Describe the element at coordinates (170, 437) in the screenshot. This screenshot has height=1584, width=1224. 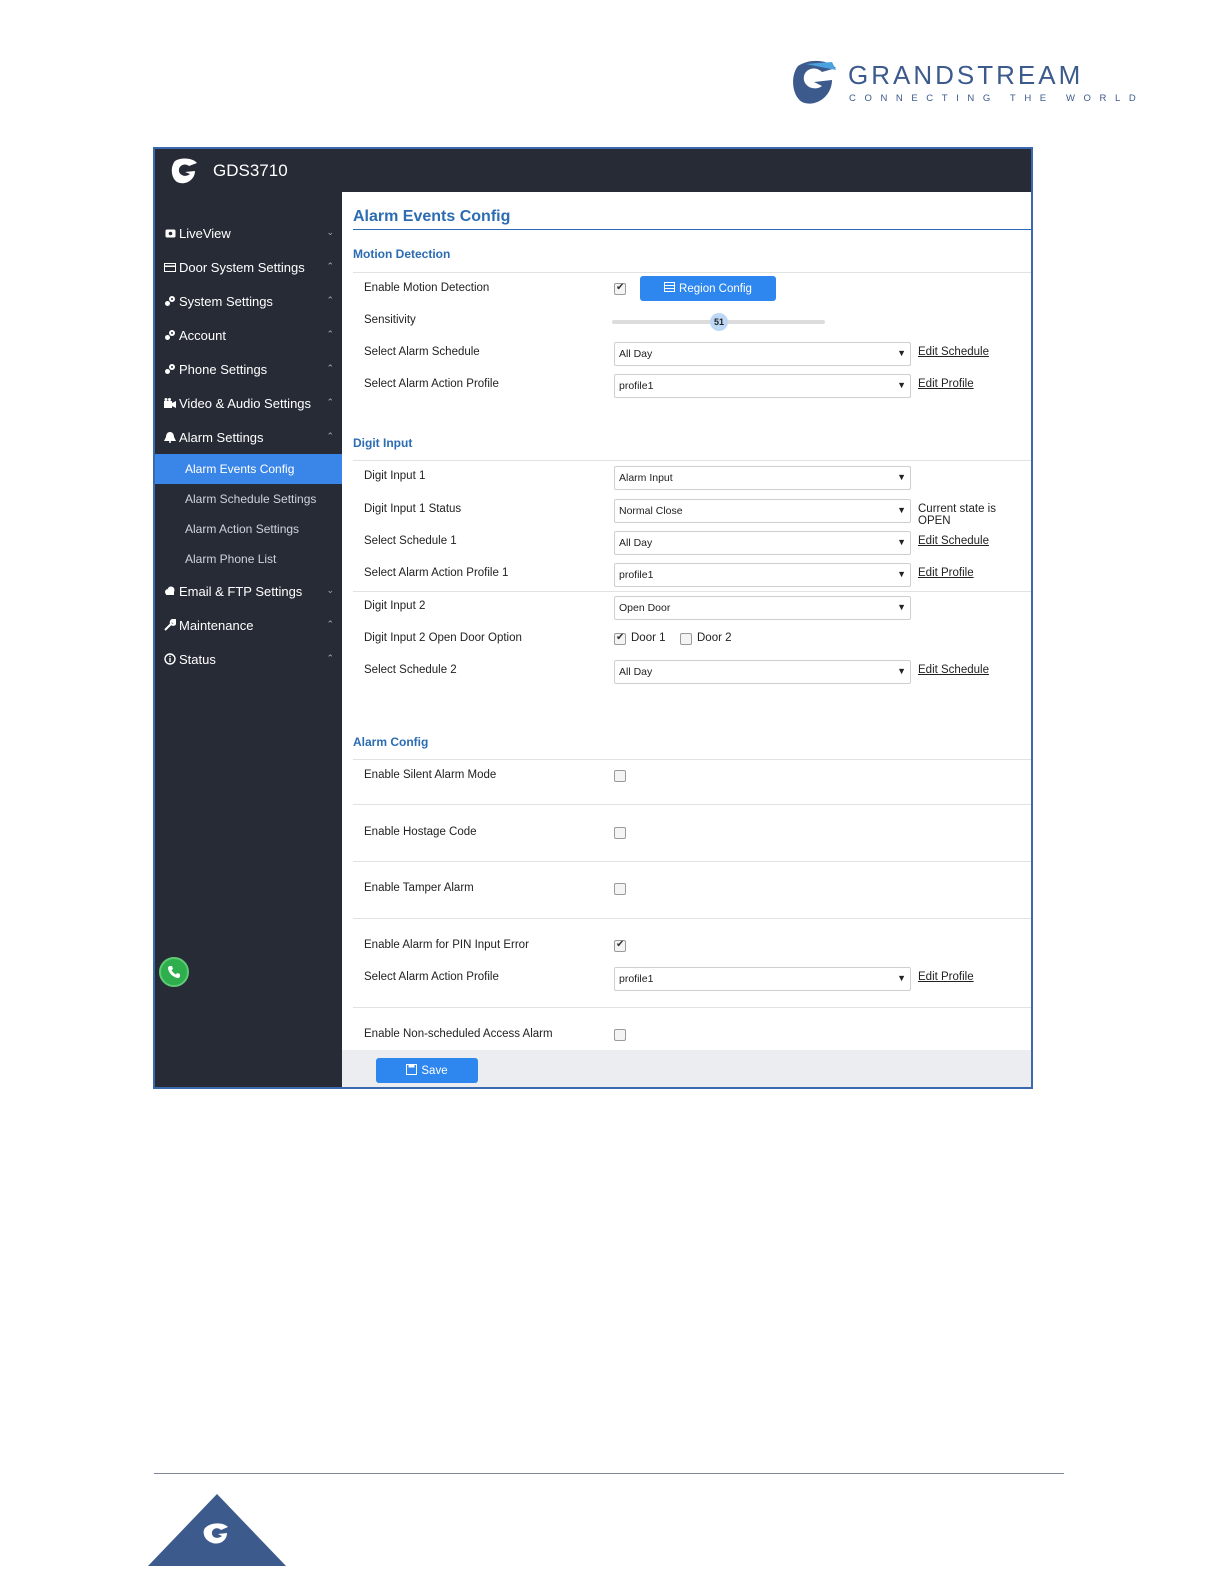
I see `bell-icon` at that location.